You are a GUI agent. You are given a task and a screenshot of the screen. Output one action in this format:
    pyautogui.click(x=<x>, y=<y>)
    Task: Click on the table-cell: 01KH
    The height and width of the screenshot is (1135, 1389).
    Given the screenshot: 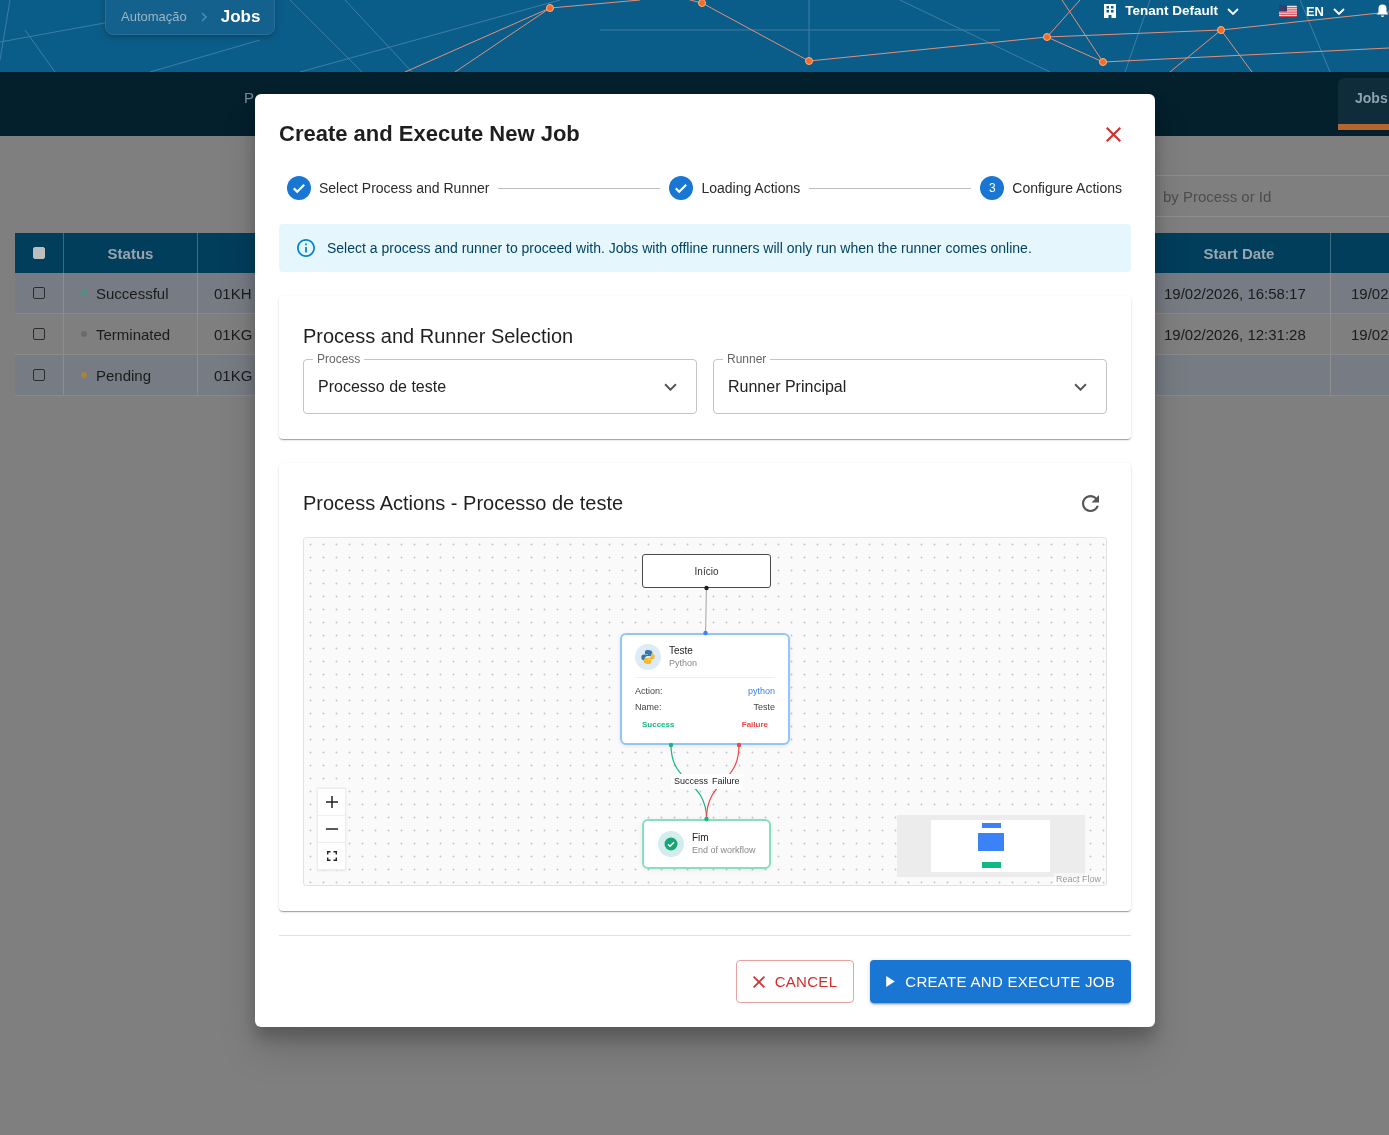 What is the action you would take?
    pyautogui.click(x=233, y=293)
    